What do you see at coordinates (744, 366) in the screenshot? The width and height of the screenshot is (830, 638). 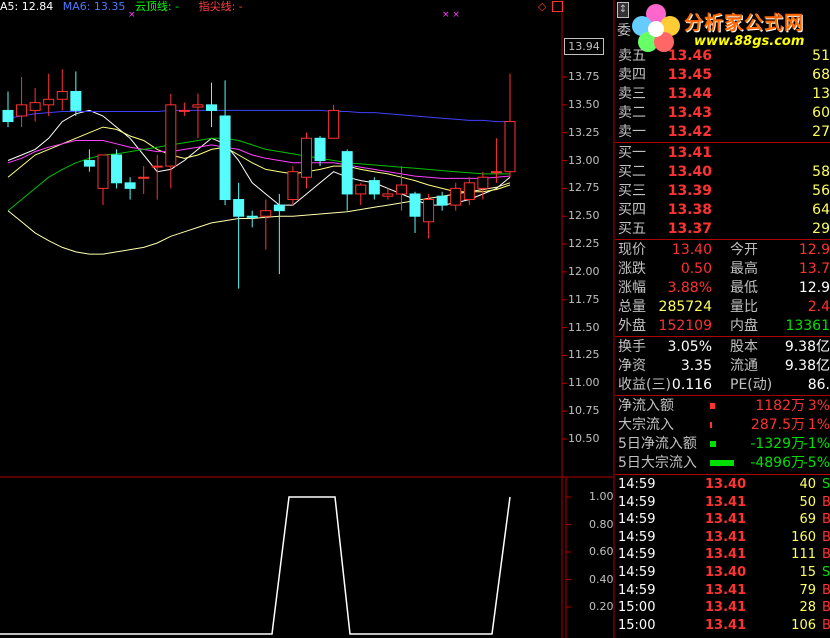 I see `fundamental-label-2: 流通` at bounding box center [744, 366].